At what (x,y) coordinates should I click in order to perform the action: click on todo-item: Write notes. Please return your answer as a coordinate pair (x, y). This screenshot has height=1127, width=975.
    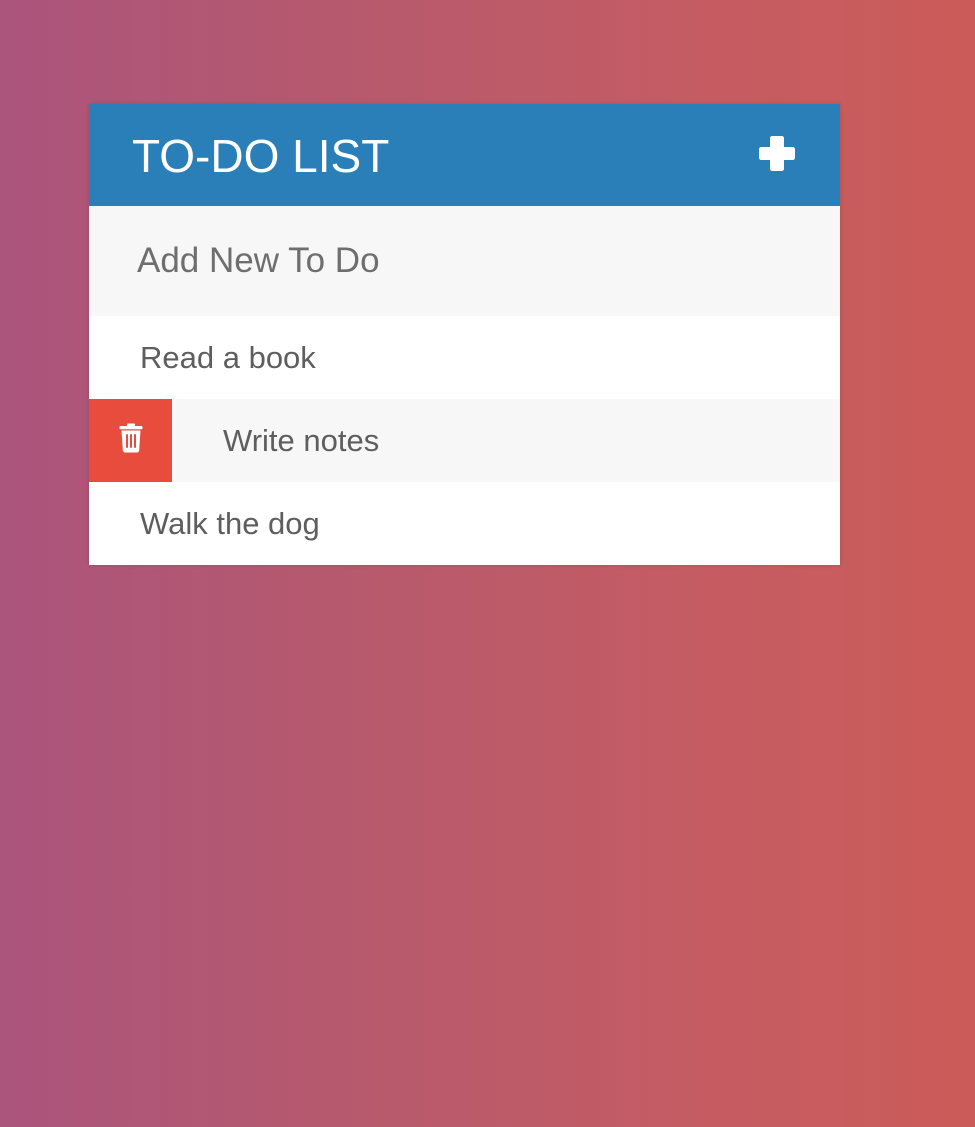
    Looking at the image, I should click on (464, 440).